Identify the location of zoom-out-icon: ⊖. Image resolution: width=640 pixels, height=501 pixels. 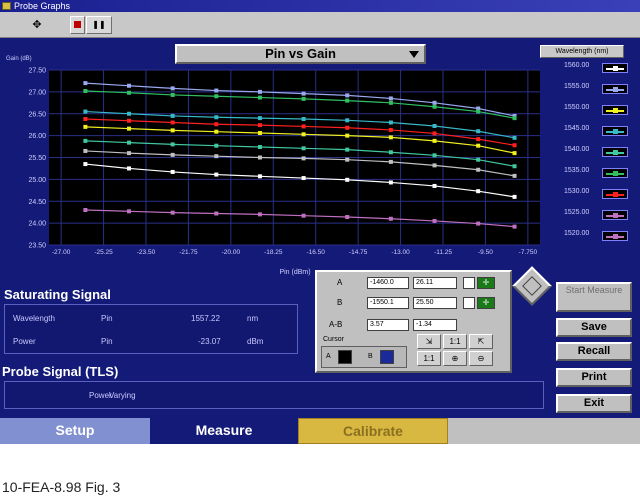
(481, 358).